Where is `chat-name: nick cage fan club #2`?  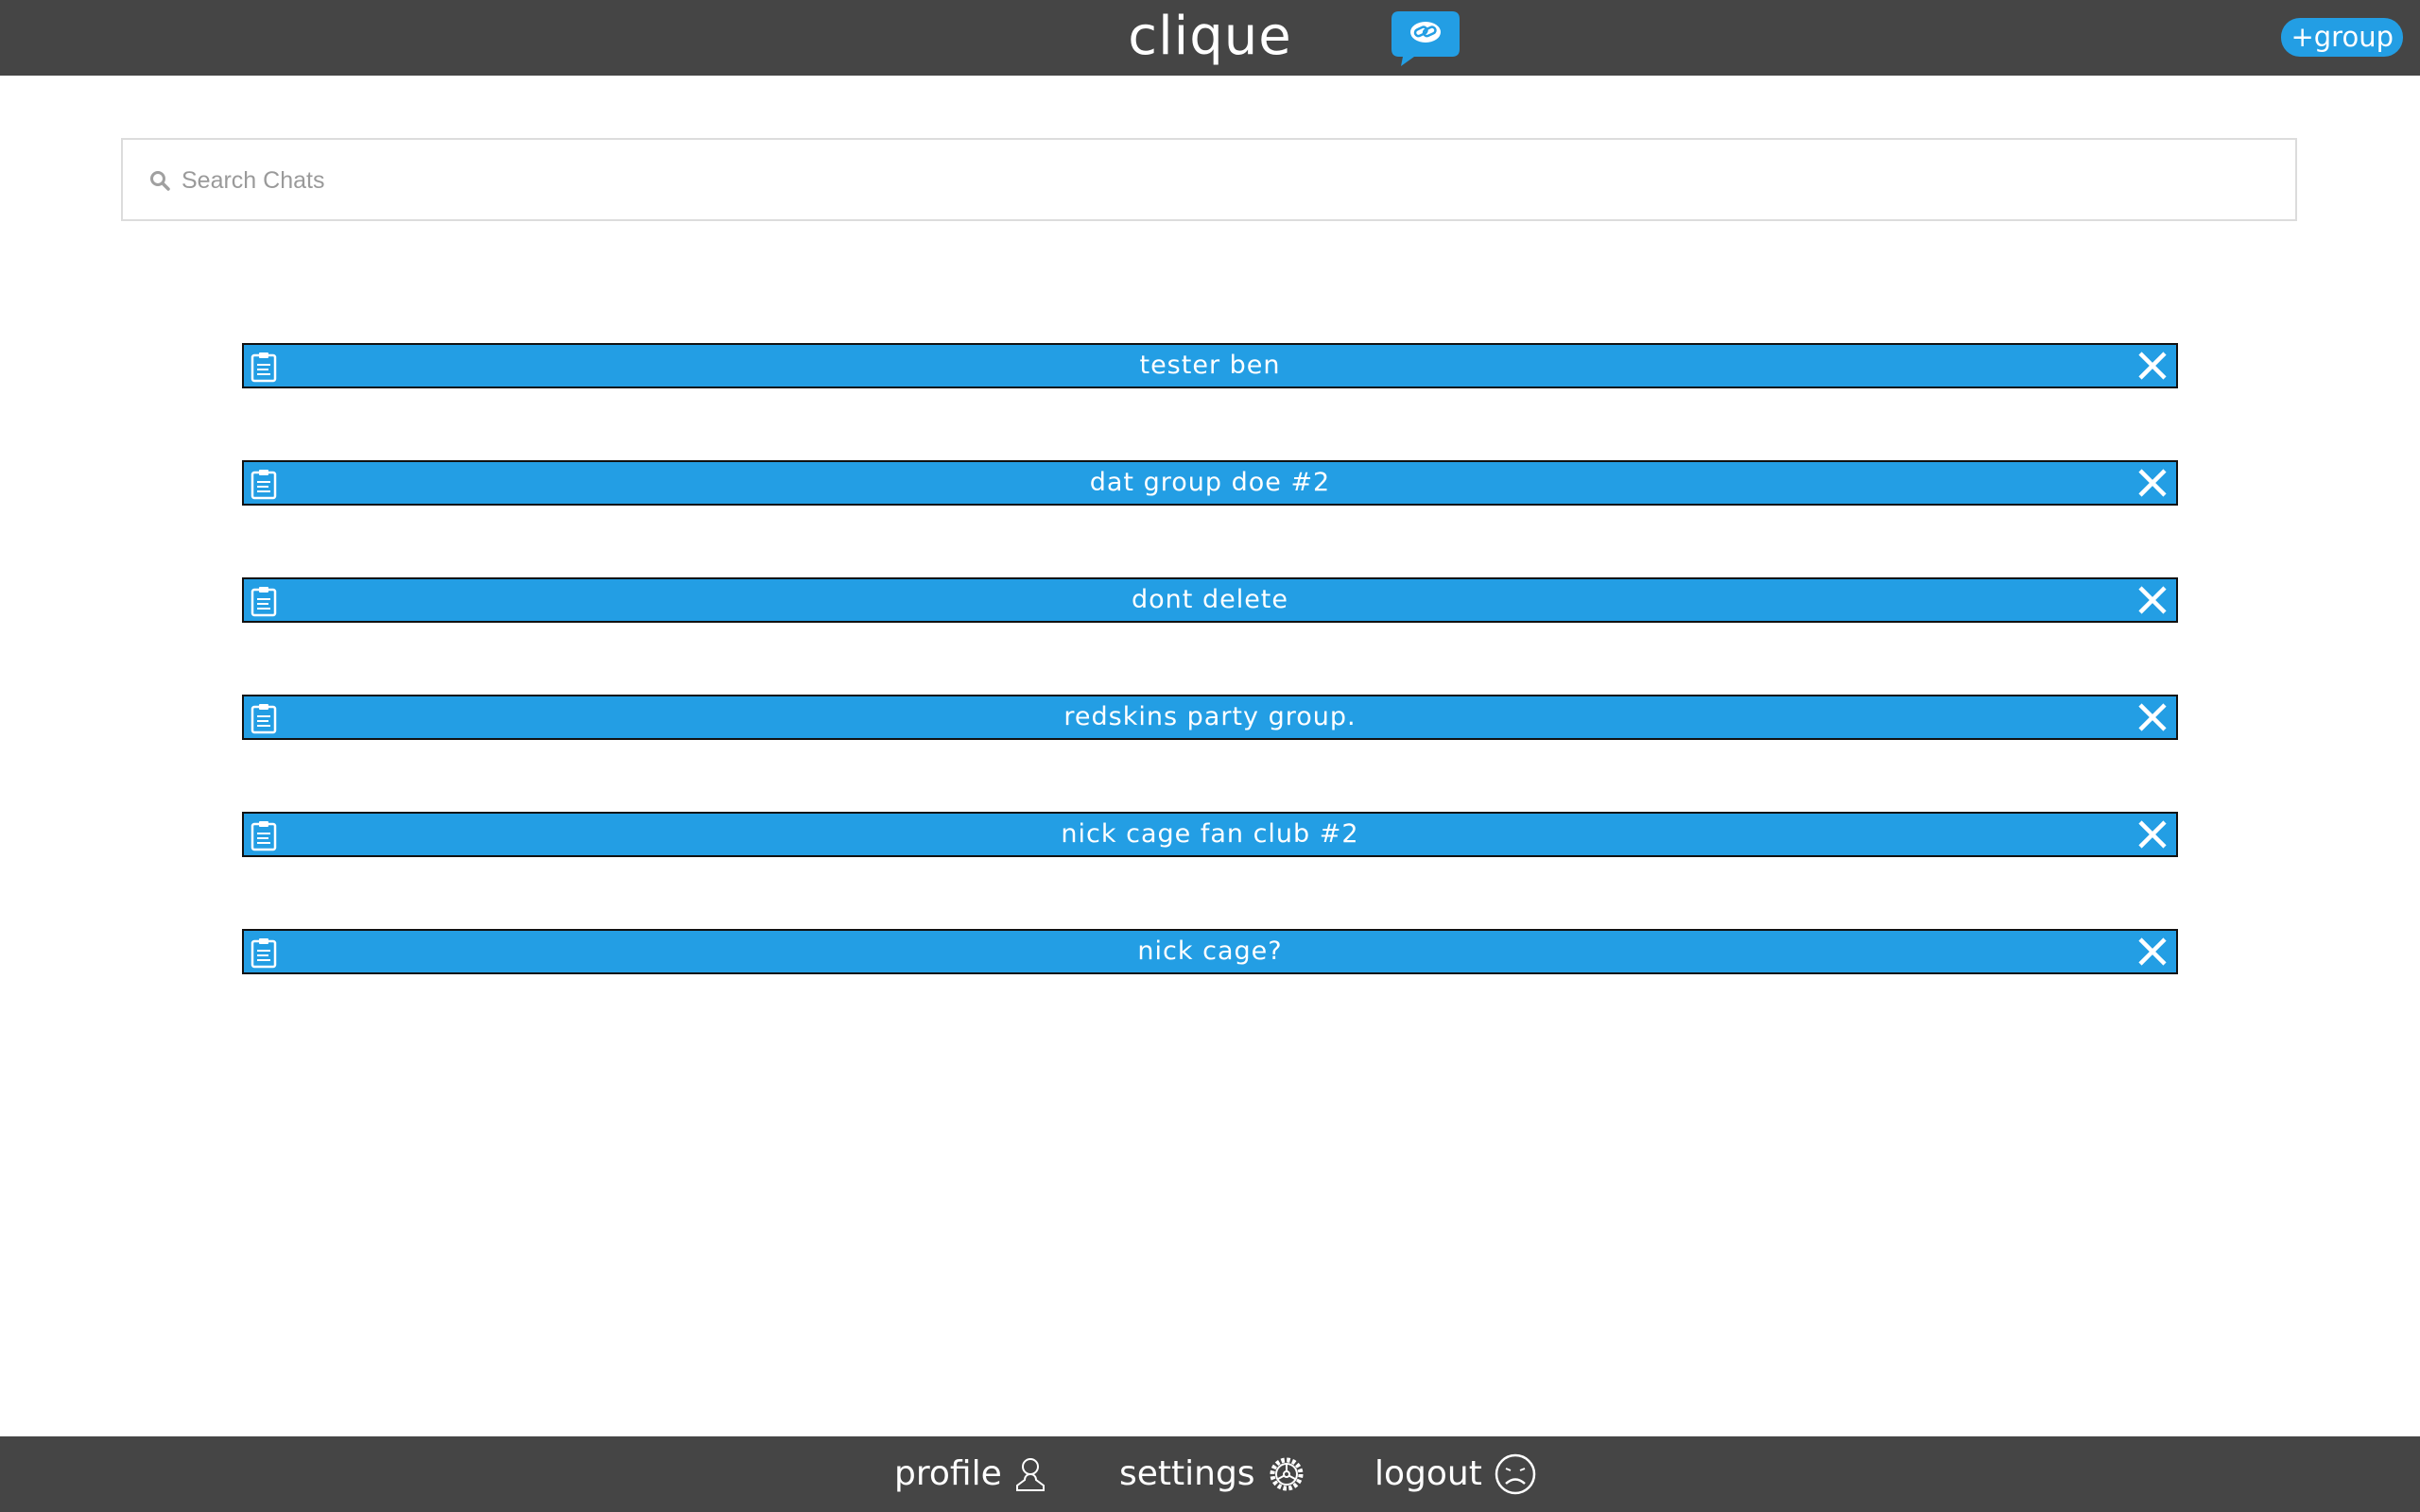 chat-name: nick cage fan club #2 is located at coordinates (1210, 834).